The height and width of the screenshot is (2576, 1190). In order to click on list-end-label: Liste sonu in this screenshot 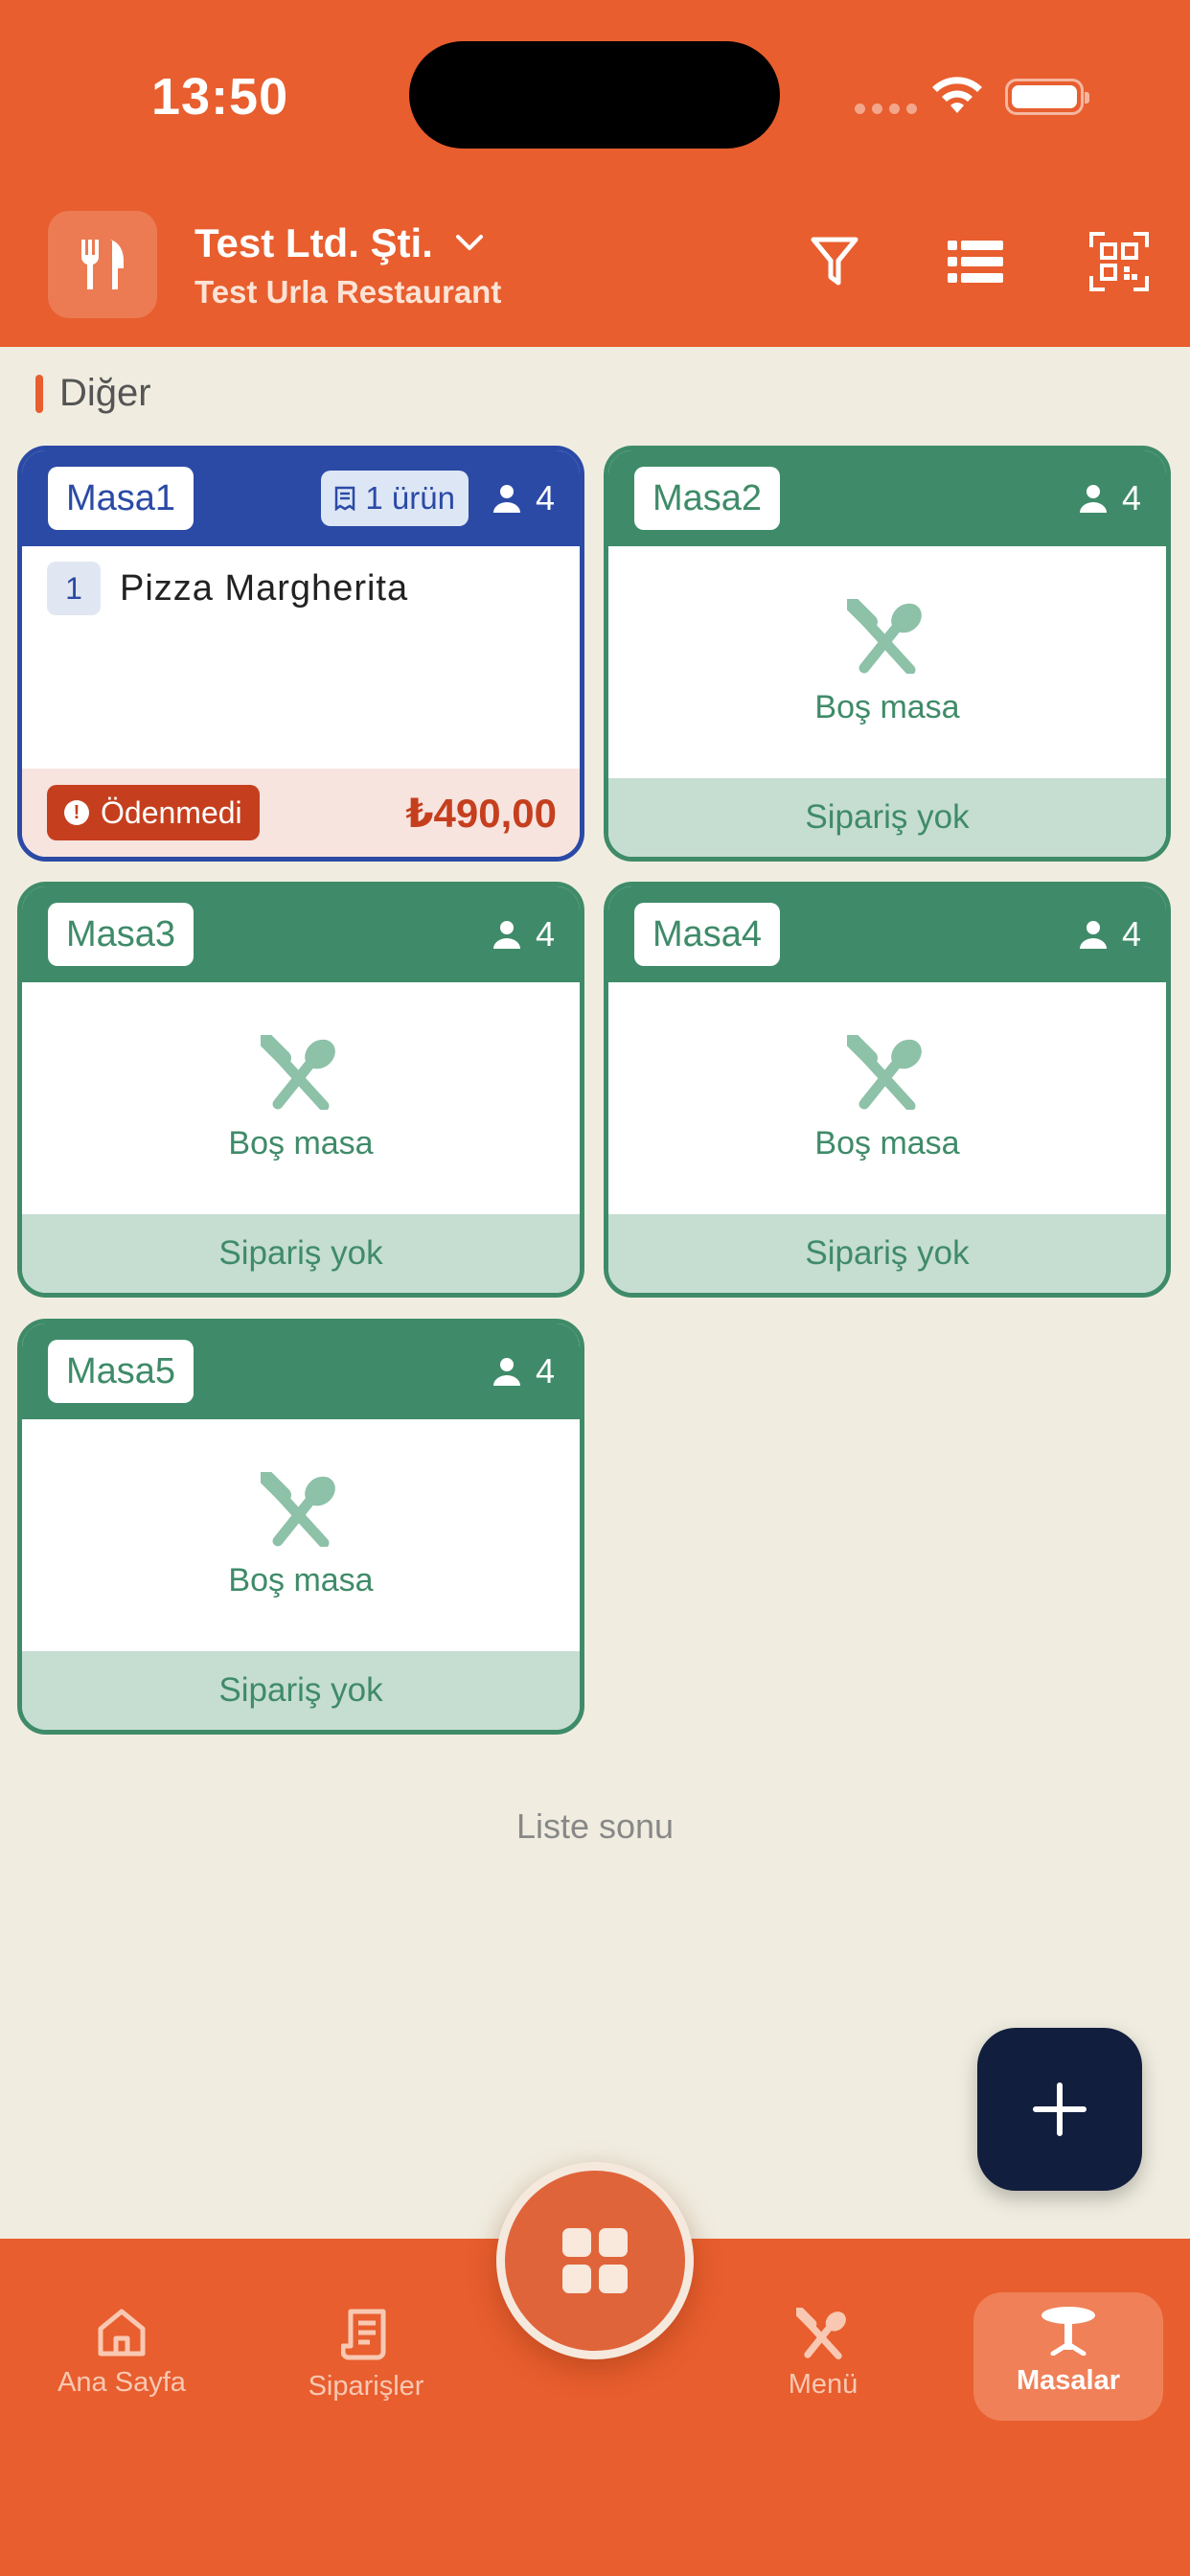, I will do `click(595, 1826)`.